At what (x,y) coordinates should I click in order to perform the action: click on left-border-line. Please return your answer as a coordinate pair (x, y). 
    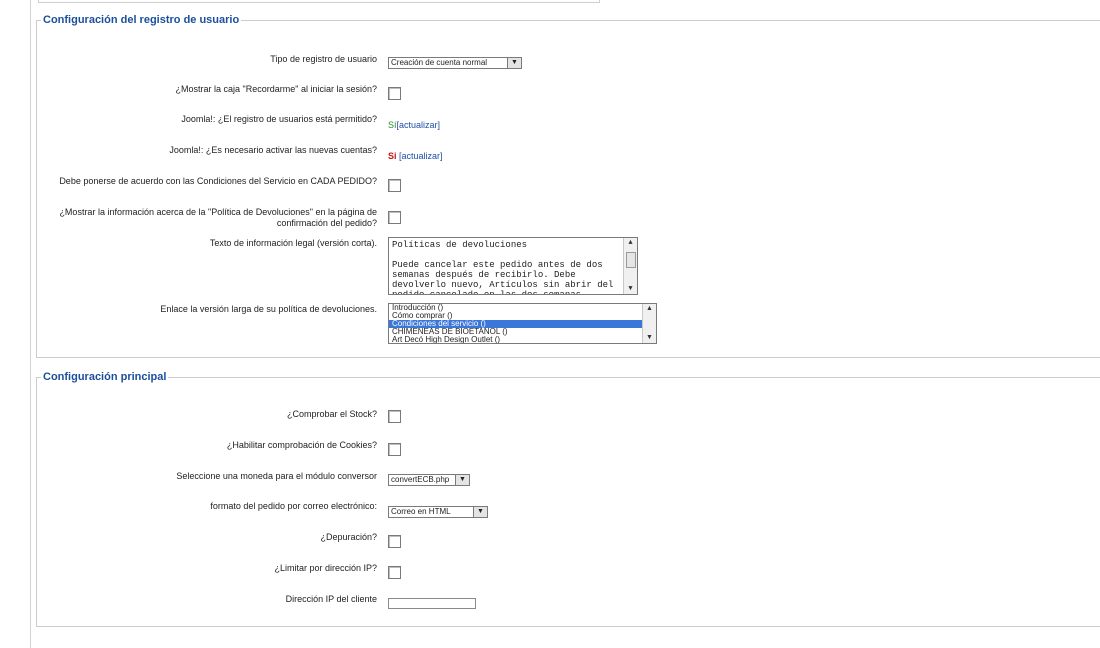
    Looking at the image, I should click on (30, 324).